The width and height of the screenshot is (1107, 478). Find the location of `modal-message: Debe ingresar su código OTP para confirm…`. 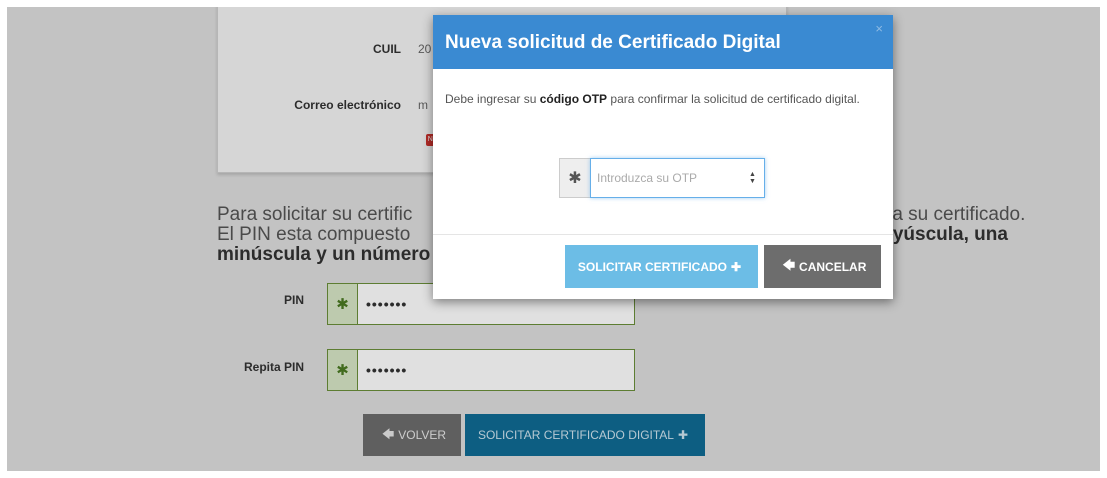

modal-message: Debe ingresar su código OTP para confirm… is located at coordinates (663, 99).